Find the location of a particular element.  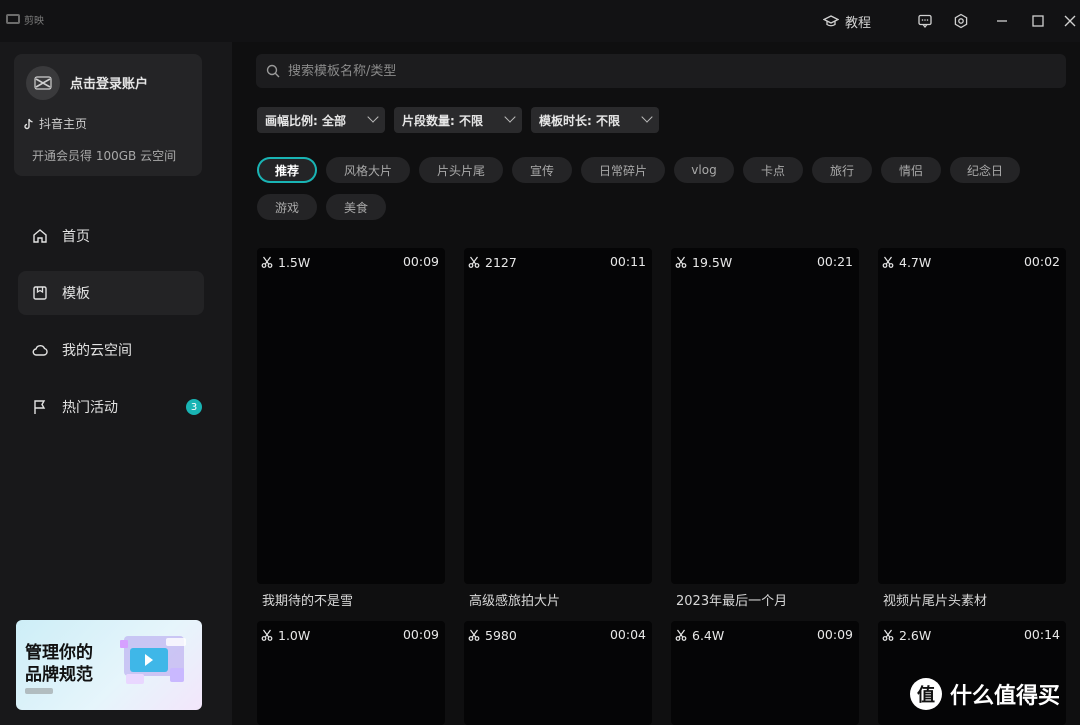

notification-badge: 3 is located at coordinates (194, 407).